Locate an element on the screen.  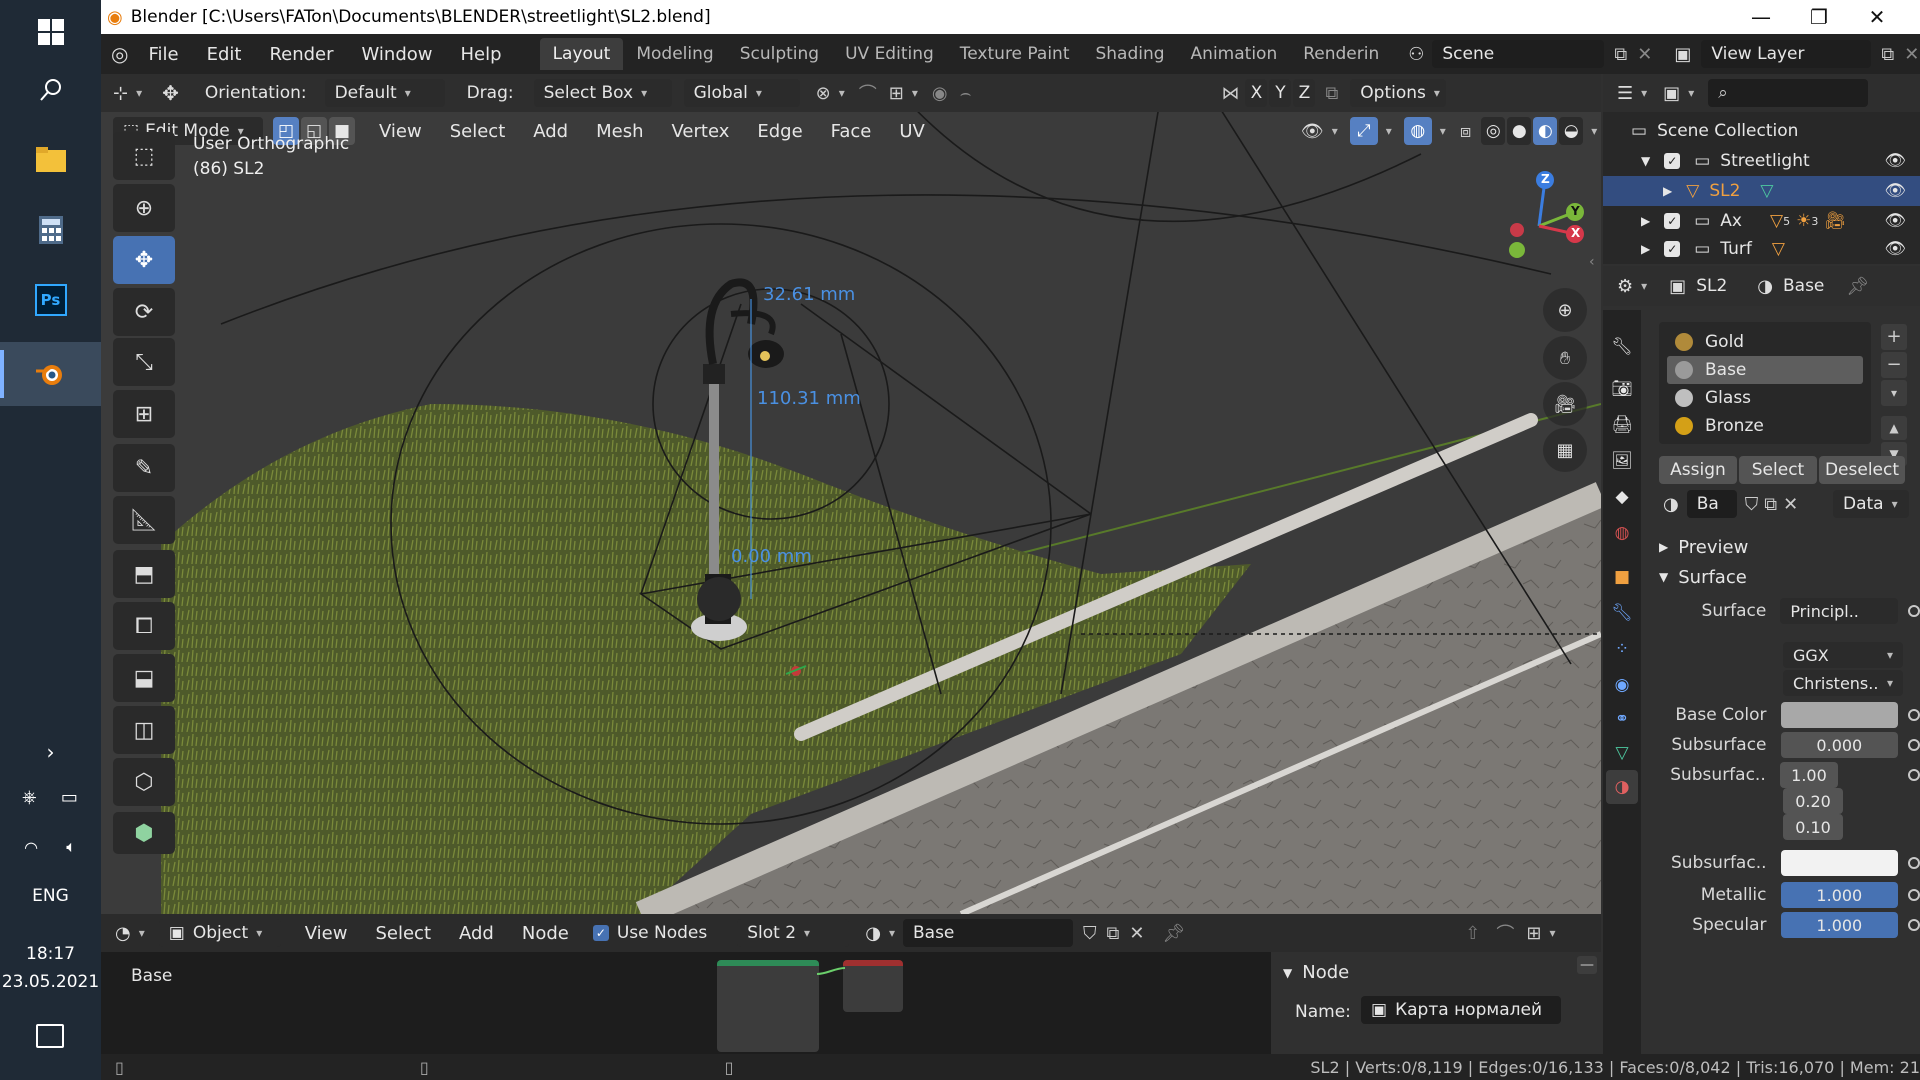
mirror-icon: ⋈ is located at coordinates (1230, 93).